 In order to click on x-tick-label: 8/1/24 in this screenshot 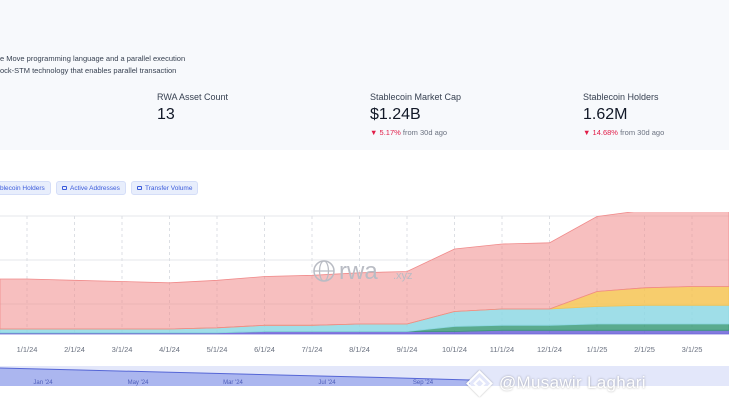, I will do `click(359, 349)`.